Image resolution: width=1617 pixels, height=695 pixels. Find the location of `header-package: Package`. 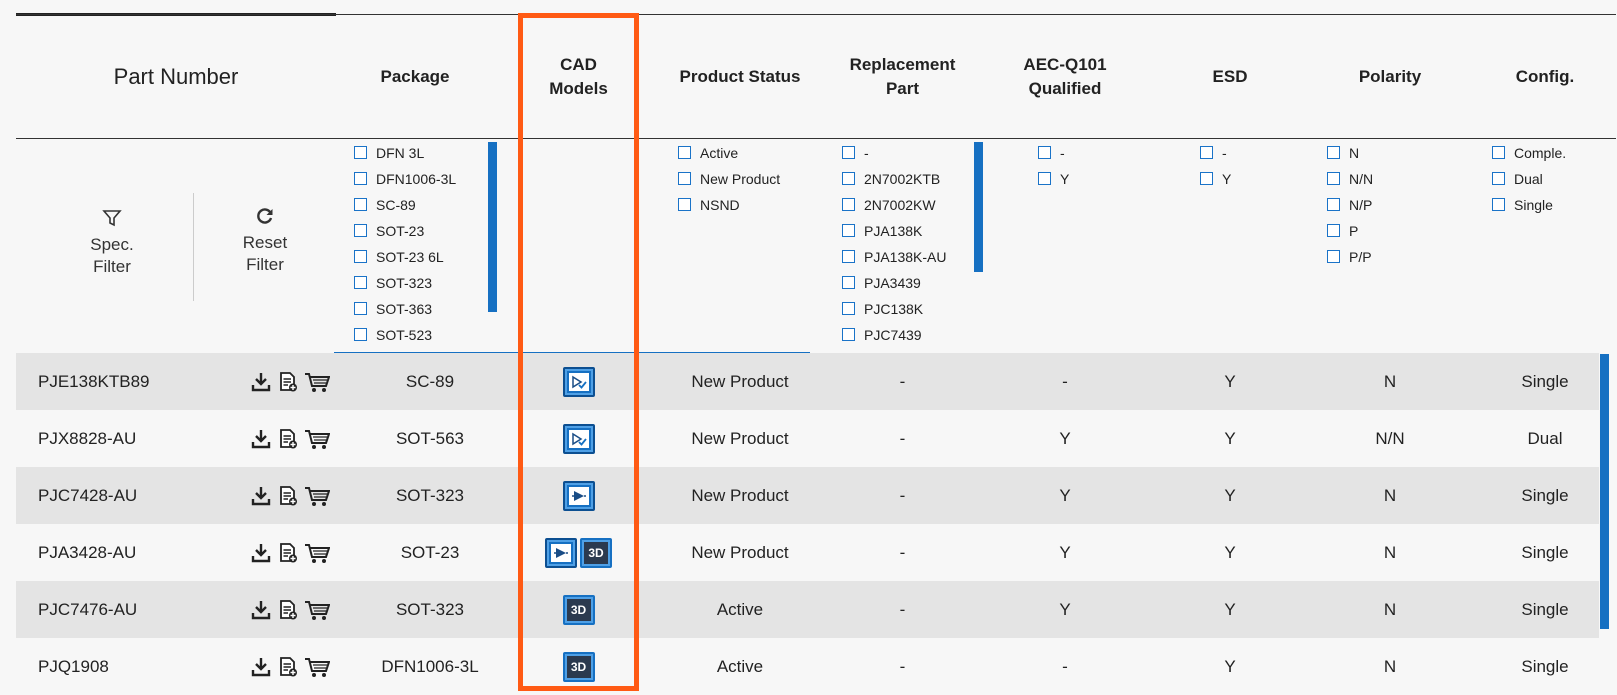

header-package: Package is located at coordinates (415, 77).